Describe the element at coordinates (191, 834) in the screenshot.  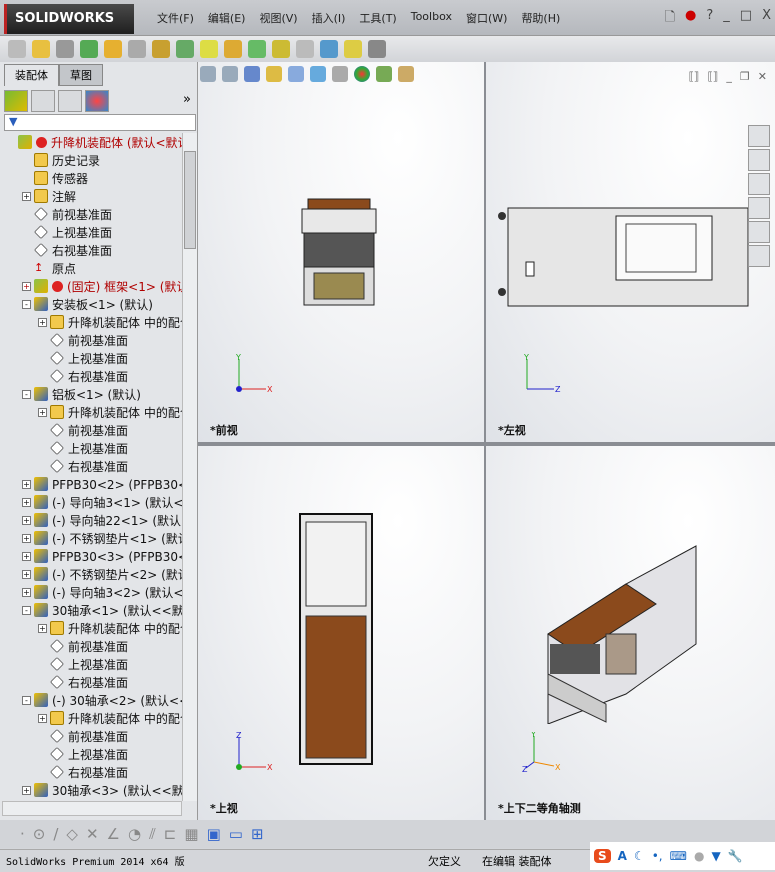
I see `grid-icon: ▦` at that location.